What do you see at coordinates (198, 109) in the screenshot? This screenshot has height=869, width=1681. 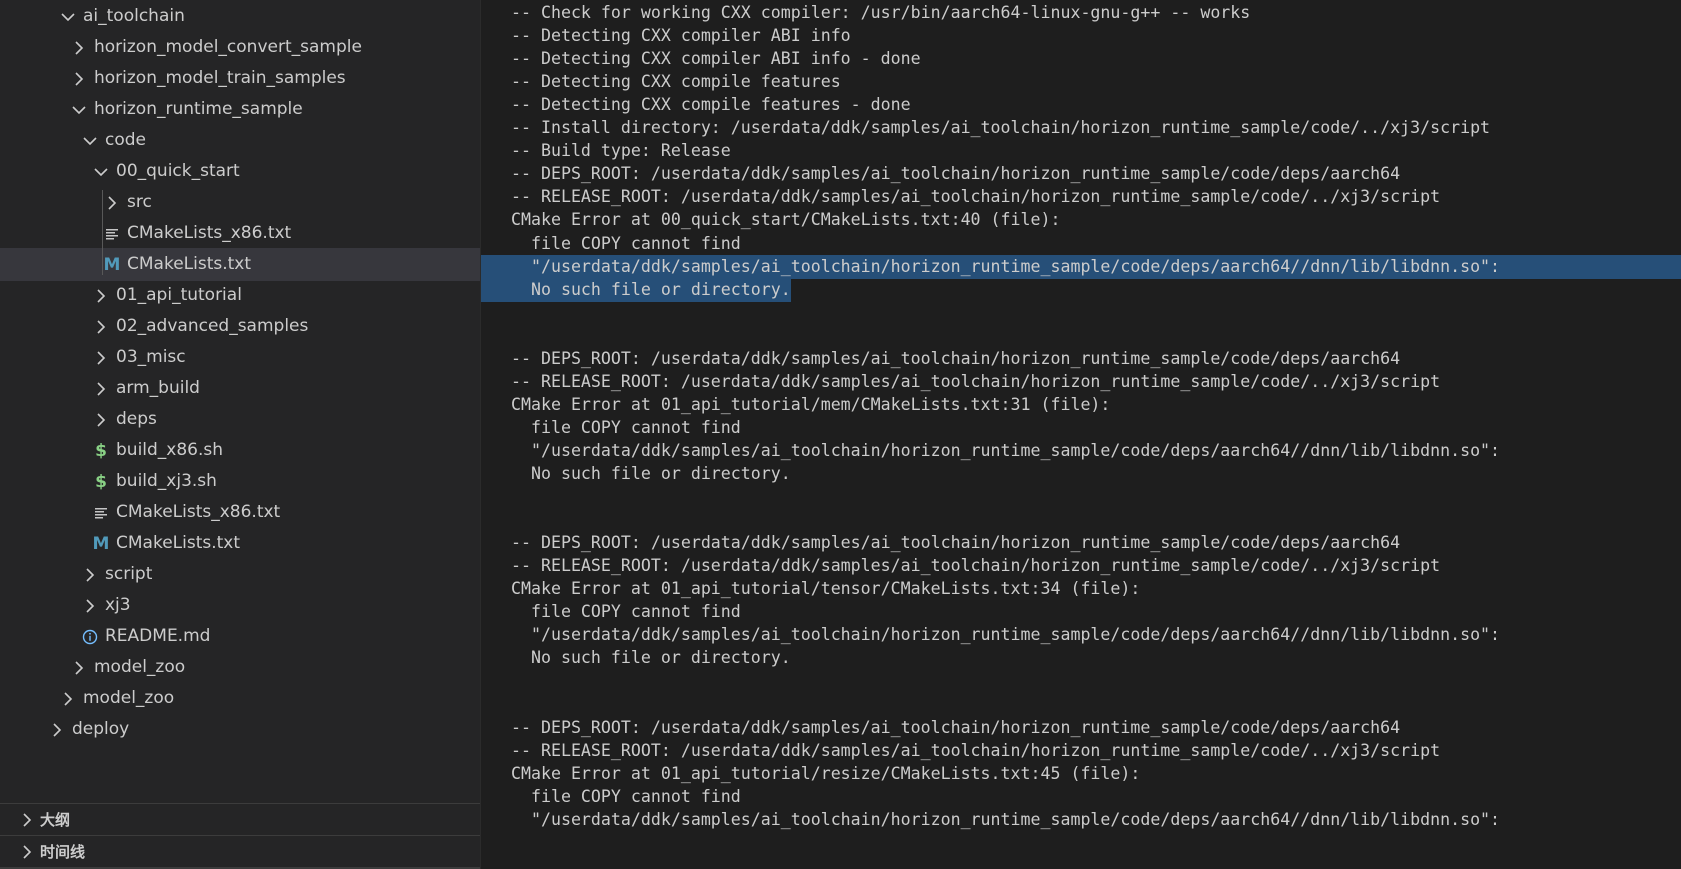 I see `tree-item-label: horizon_runtime_sample` at bounding box center [198, 109].